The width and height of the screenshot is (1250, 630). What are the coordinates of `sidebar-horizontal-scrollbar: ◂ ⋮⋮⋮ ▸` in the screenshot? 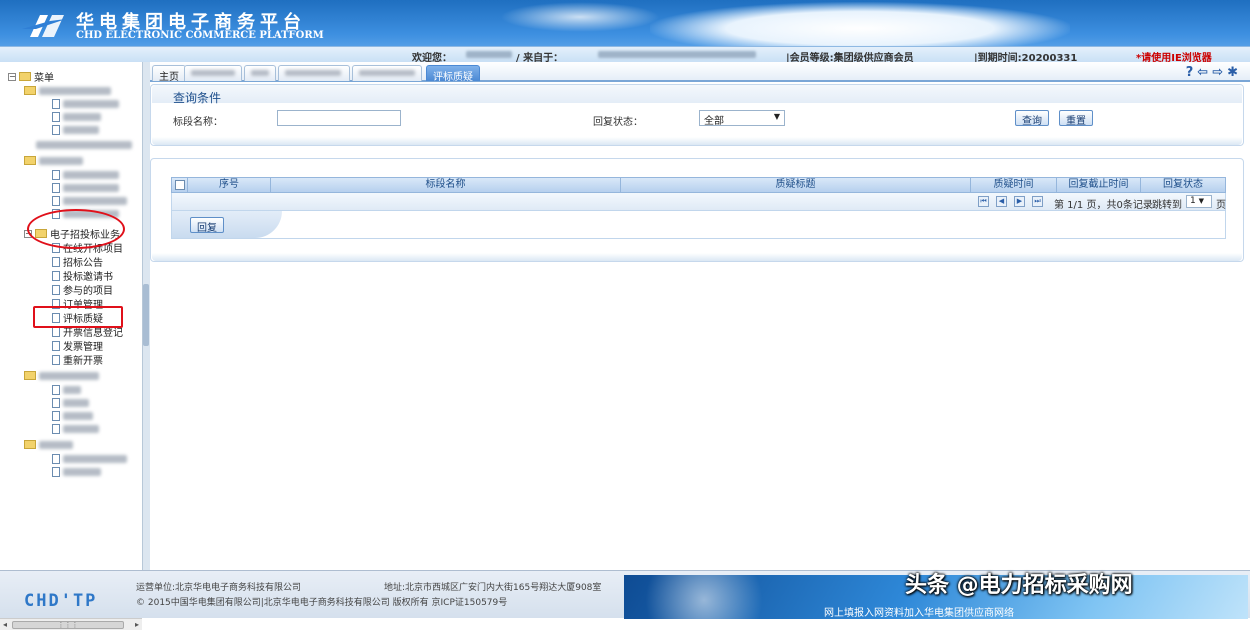 It's located at (71, 624).